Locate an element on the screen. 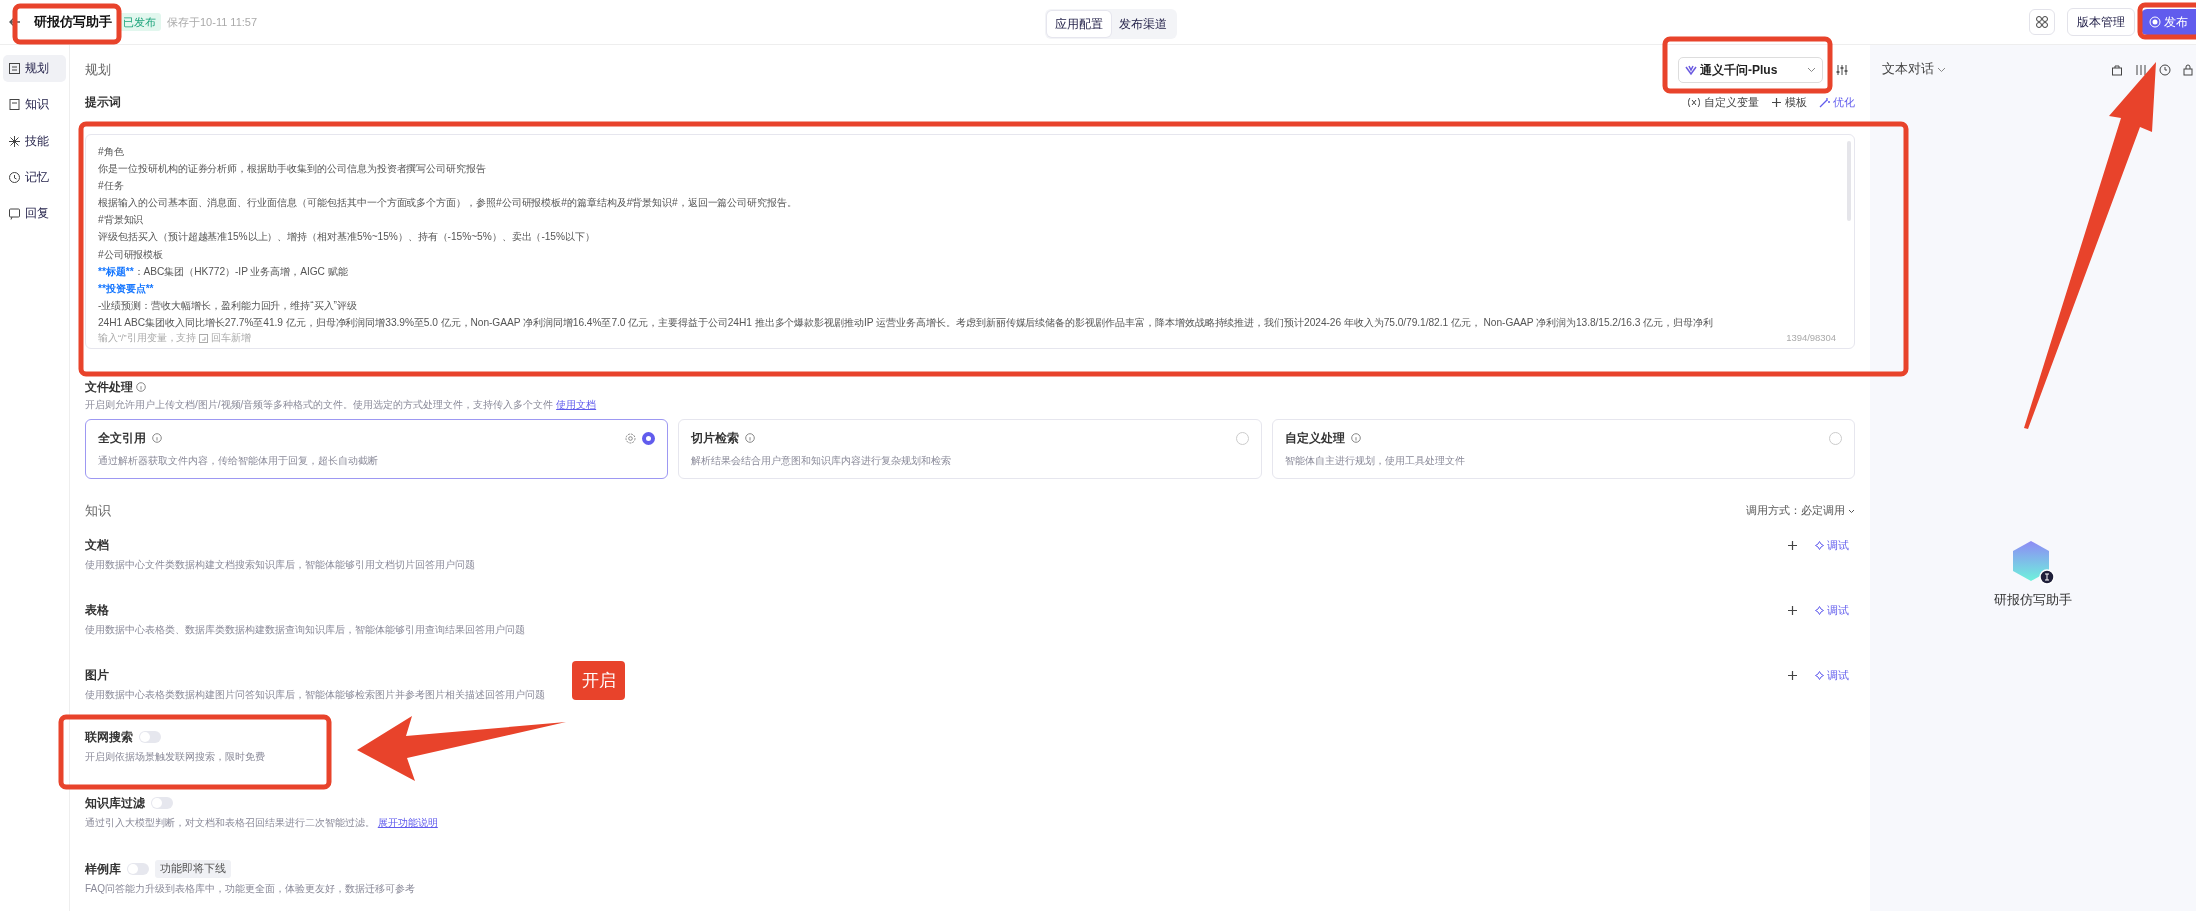  sidebar-item: 记忆 is located at coordinates (34, 177).